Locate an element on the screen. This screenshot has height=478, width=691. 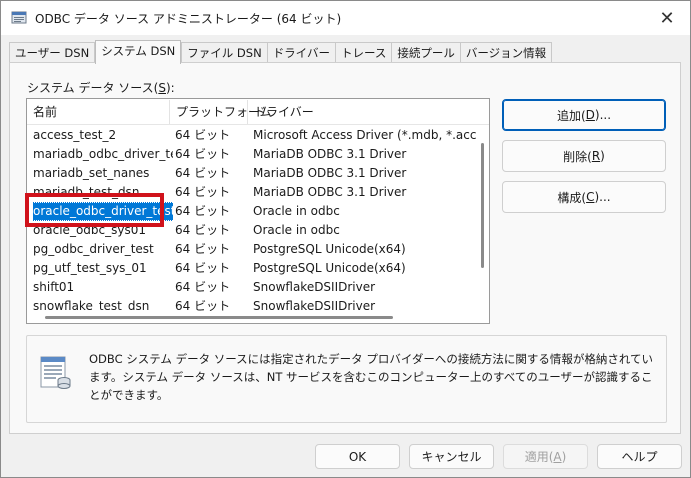
label-prefix: システム データ ソース( is located at coordinates (93, 88).